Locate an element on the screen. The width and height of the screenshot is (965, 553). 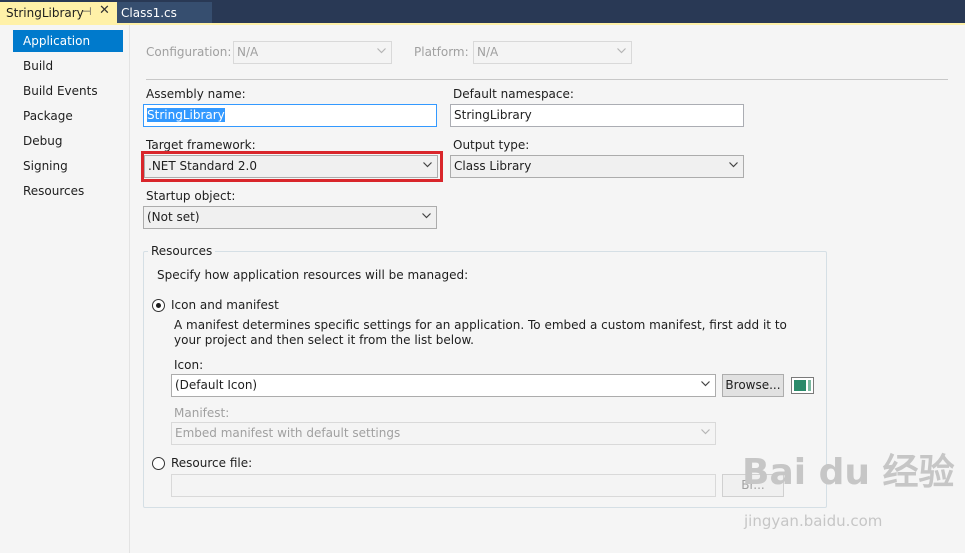
default-namespace-value: StringLibrary is located at coordinates (493, 115).